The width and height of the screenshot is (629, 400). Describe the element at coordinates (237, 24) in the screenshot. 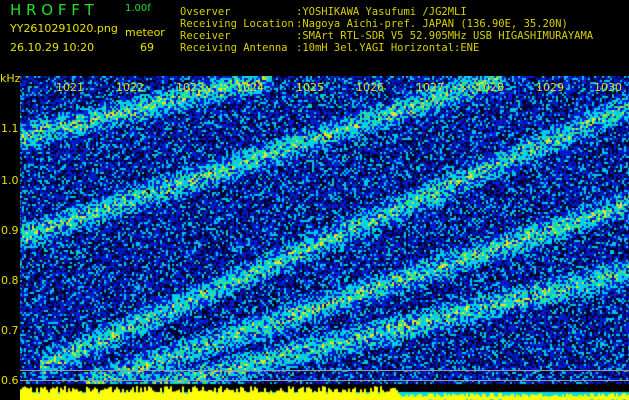

I see `info-label-location: Receiving Location` at that location.